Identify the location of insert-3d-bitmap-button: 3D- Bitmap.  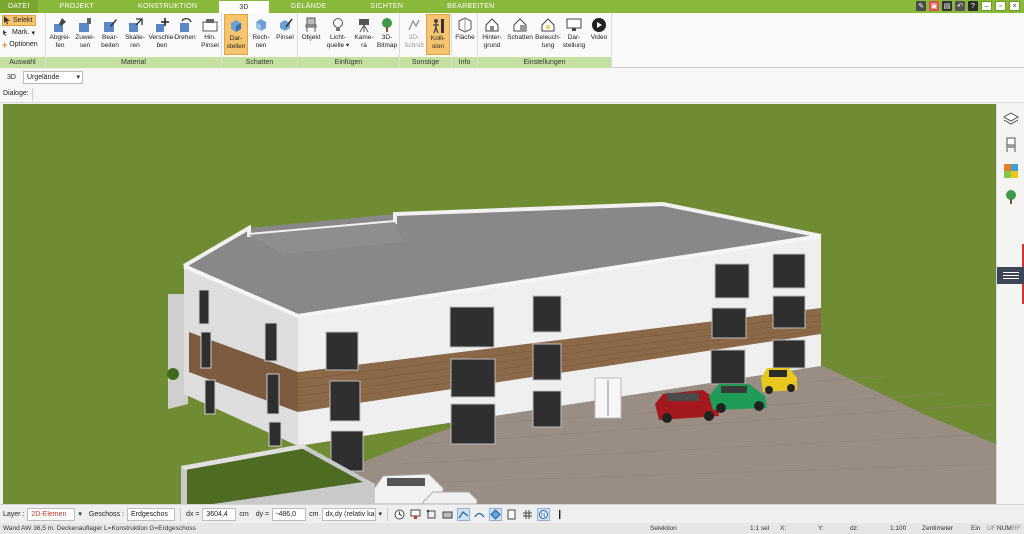
(387, 34).